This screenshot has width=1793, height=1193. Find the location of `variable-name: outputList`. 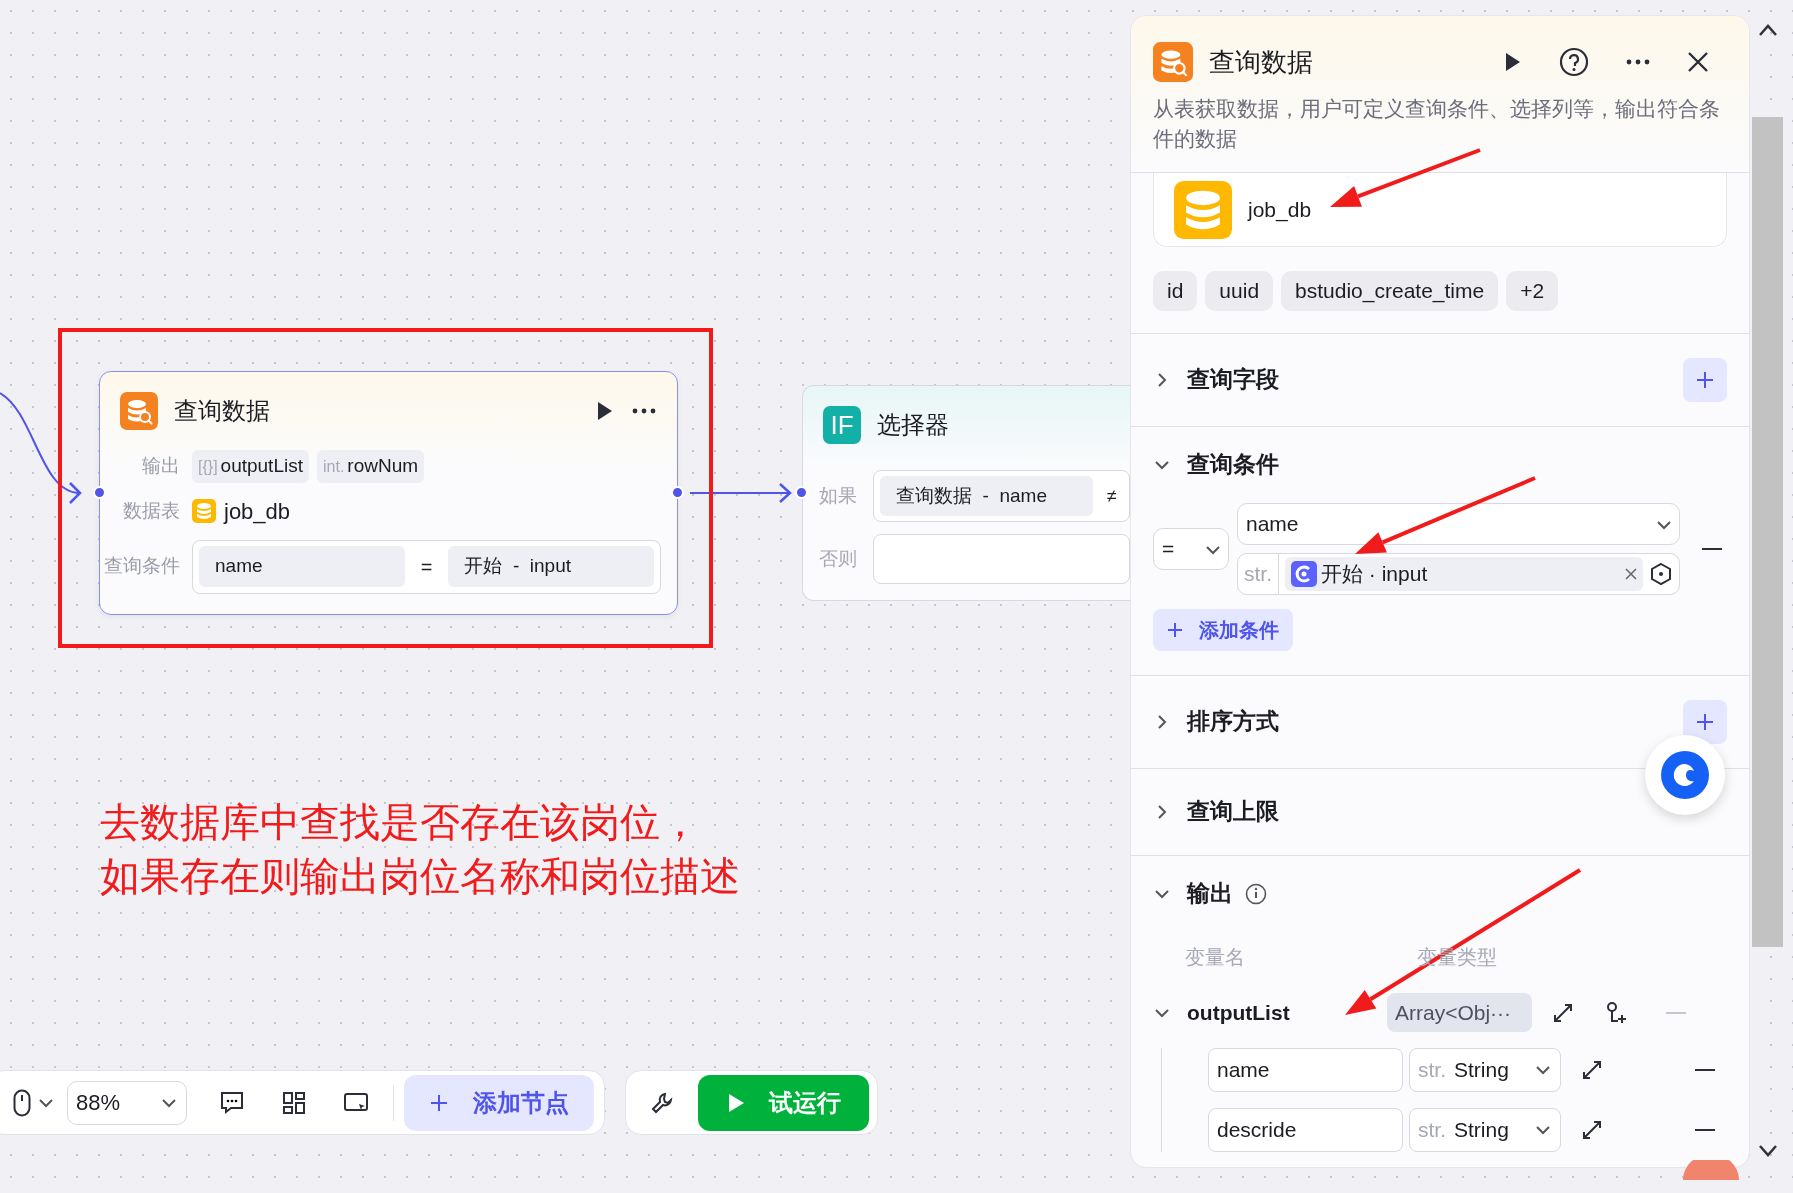

variable-name: outputList is located at coordinates (1239, 1012).